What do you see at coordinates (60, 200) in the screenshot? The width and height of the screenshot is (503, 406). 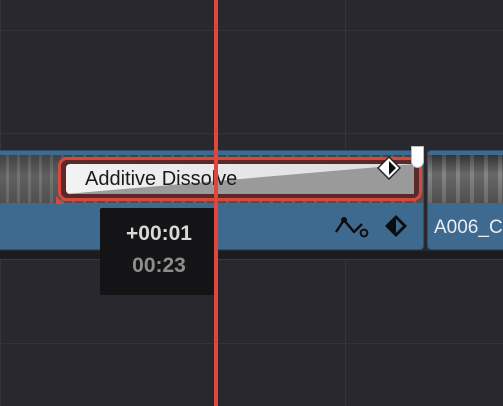 I see `transition-corner` at bounding box center [60, 200].